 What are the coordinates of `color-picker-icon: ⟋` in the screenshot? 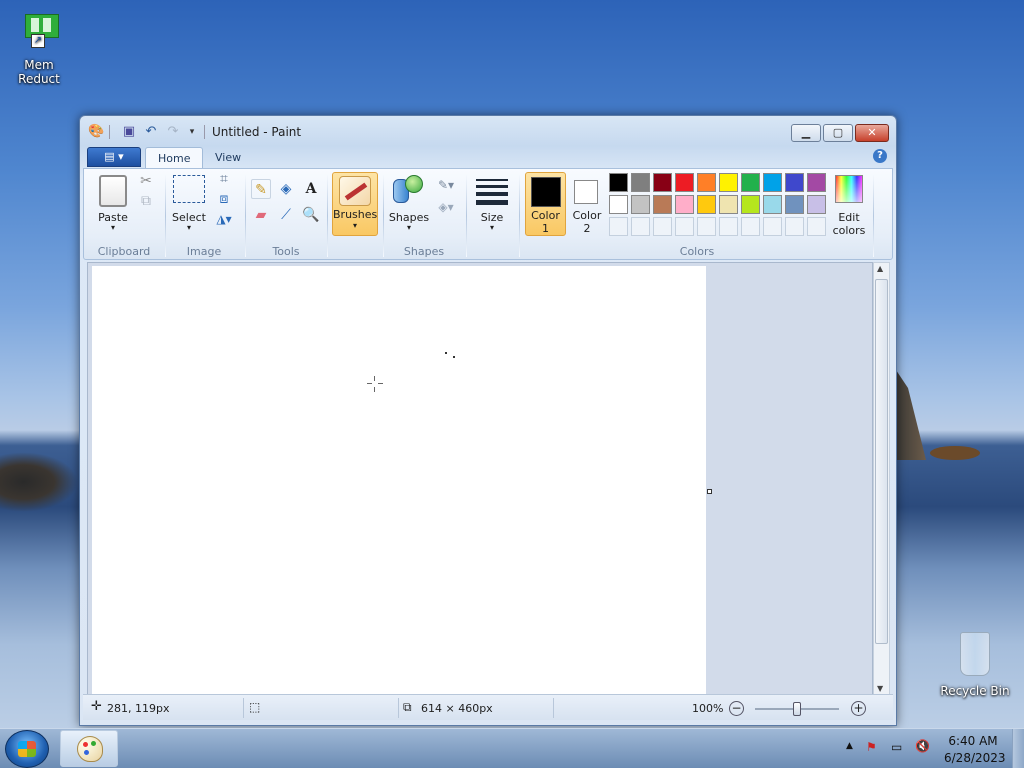 It's located at (286, 215).